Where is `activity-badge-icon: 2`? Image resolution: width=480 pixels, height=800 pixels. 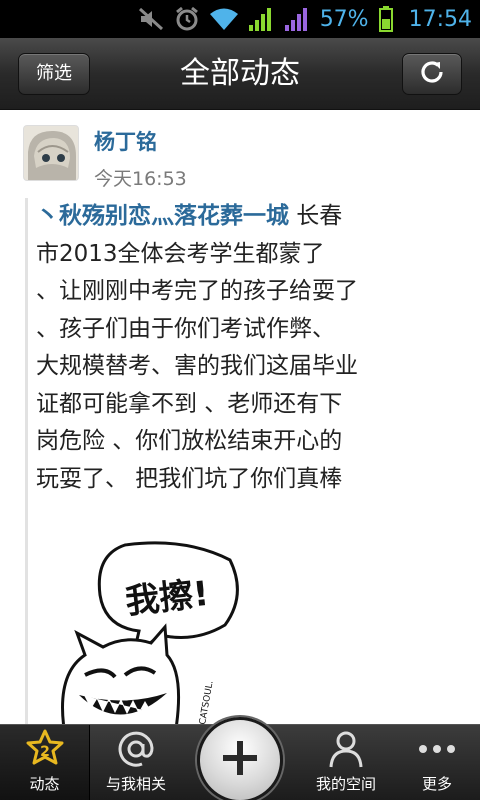
activity-badge-icon: 2 is located at coordinates (45, 749).